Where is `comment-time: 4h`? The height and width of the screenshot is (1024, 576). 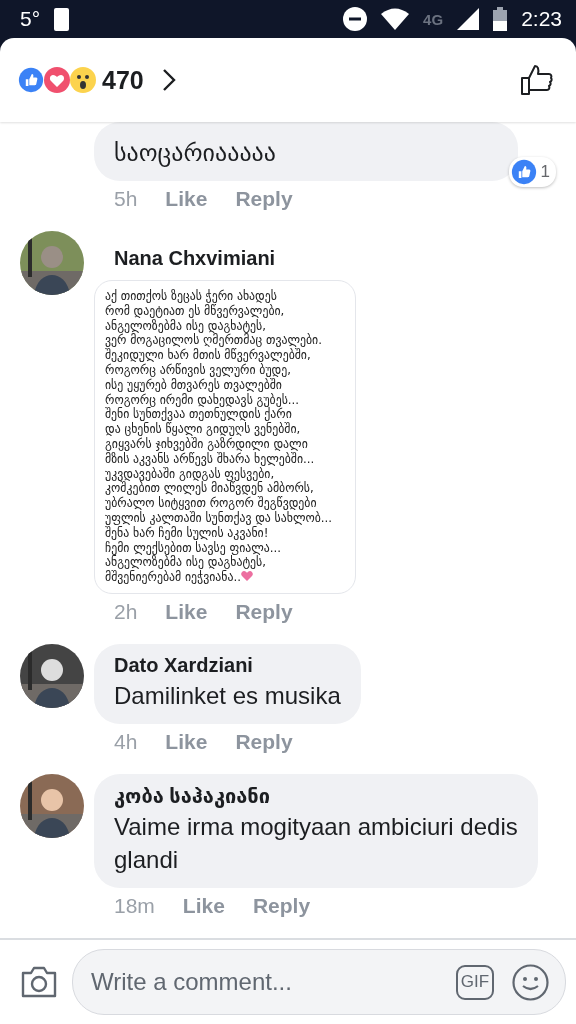
comment-time: 4h is located at coordinates (126, 741).